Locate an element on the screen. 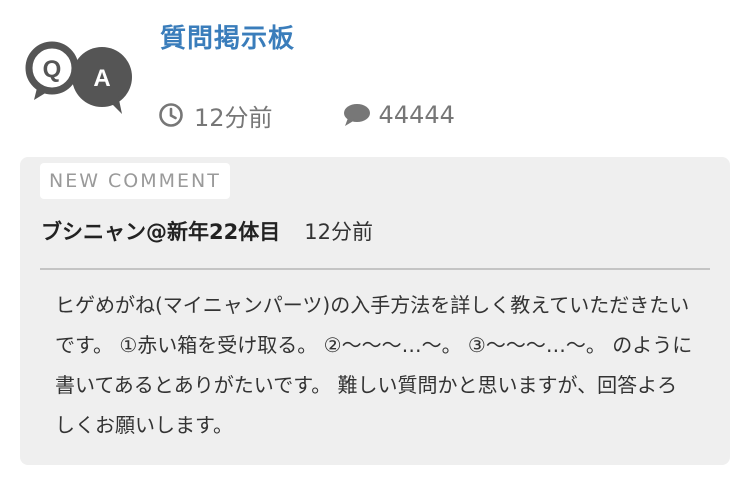 This screenshot has height=478, width=750. board-time: 12分前 is located at coordinates (215, 115).